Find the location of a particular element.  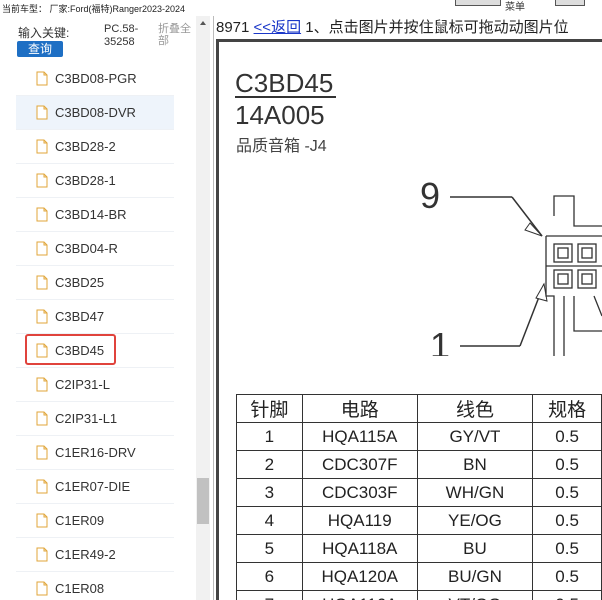

tree-item-label: C3BD28-2 is located at coordinates (85, 146).